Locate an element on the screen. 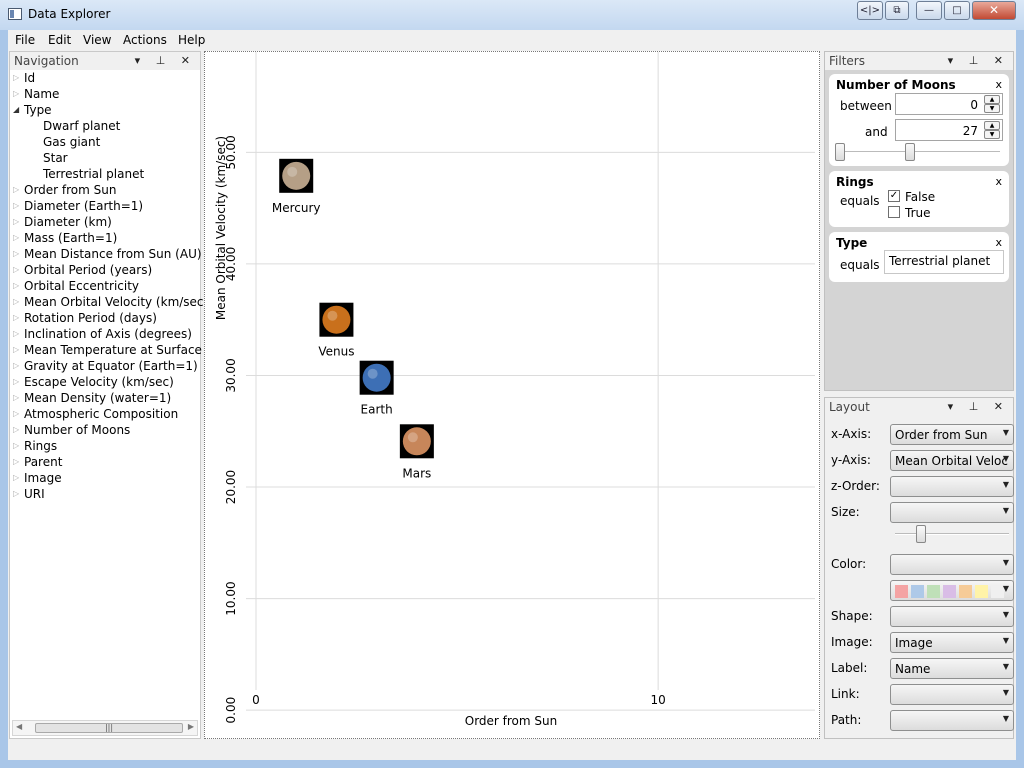 This screenshot has height=768, width=1024. moons-filter-close-icon: x is located at coordinates (998, 84).